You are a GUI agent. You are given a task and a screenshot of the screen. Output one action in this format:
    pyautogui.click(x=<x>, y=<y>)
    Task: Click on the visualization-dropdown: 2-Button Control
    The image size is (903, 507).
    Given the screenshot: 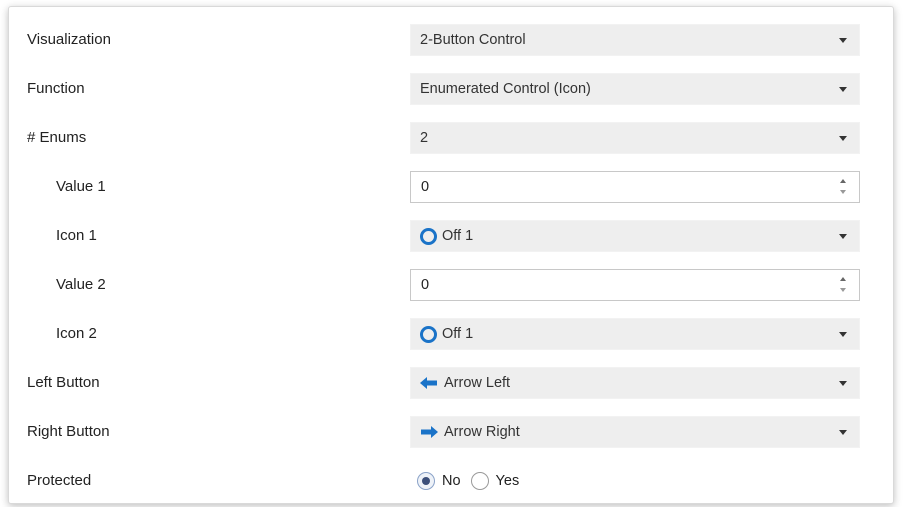 What is the action you would take?
    pyautogui.click(x=635, y=40)
    